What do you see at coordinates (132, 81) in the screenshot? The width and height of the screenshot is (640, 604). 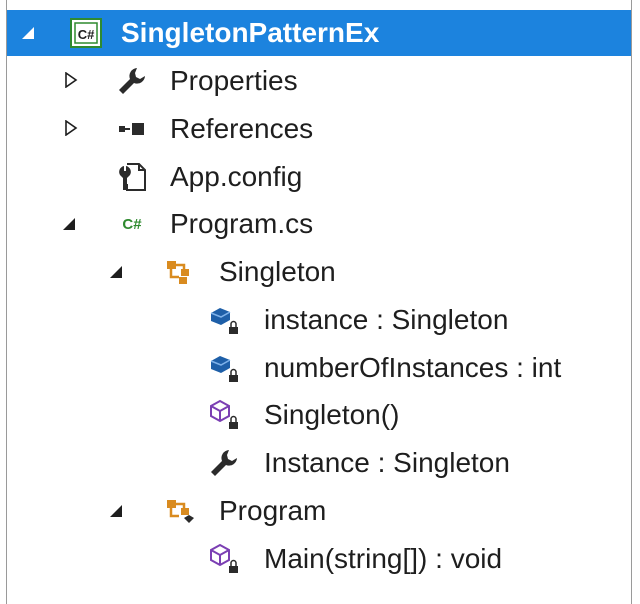 I see `wrench-icon` at bounding box center [132, 81].